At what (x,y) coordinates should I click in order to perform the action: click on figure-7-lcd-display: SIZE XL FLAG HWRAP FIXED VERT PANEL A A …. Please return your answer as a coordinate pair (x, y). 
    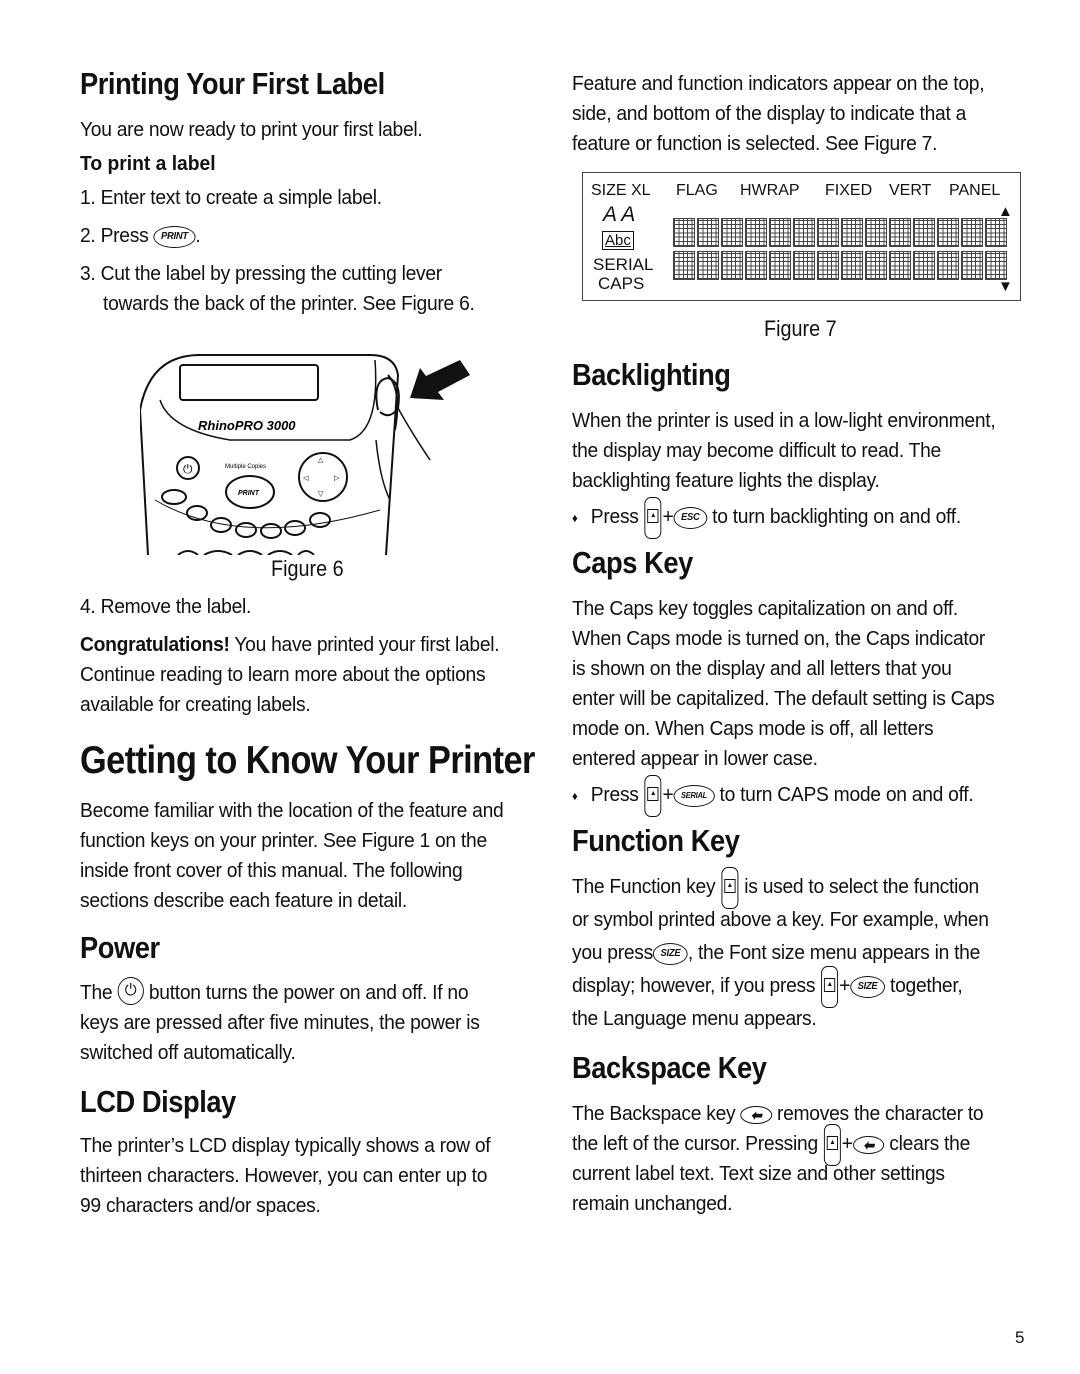
    Looking at the image, I should click on (801, 236).